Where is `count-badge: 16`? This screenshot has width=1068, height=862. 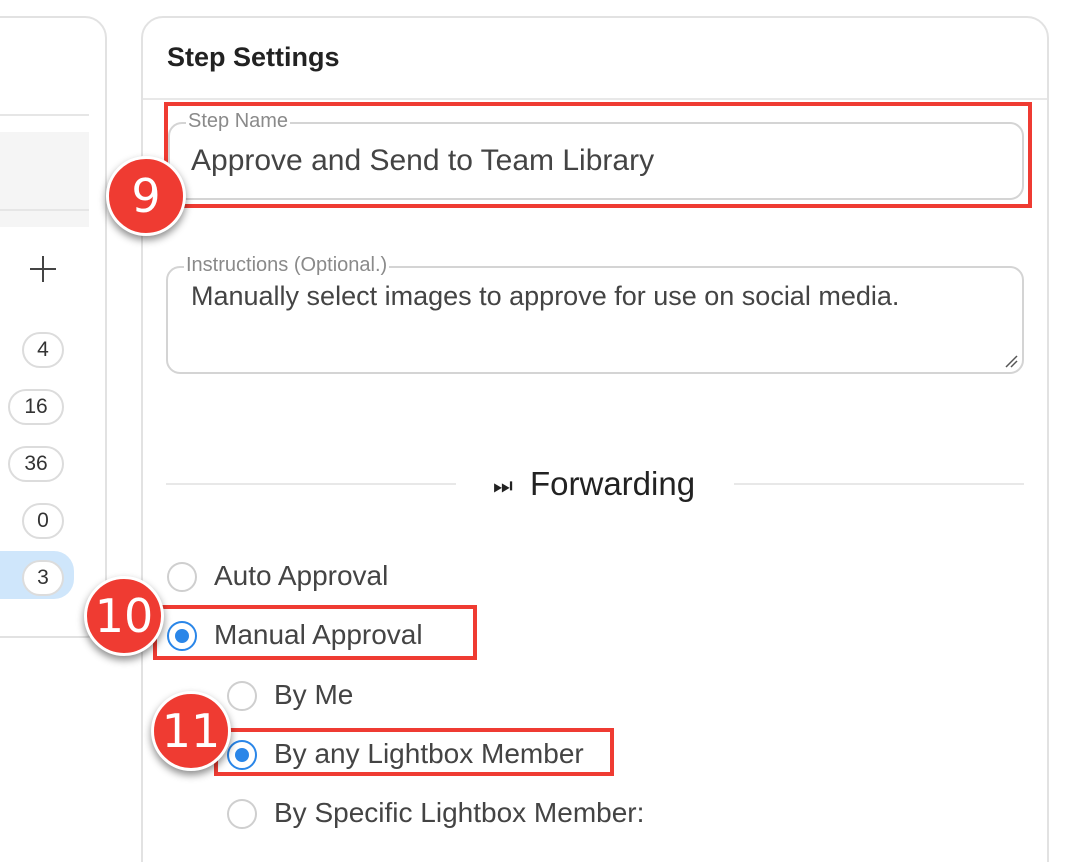 count-badge: 16 is located at coordinates (36, 407).